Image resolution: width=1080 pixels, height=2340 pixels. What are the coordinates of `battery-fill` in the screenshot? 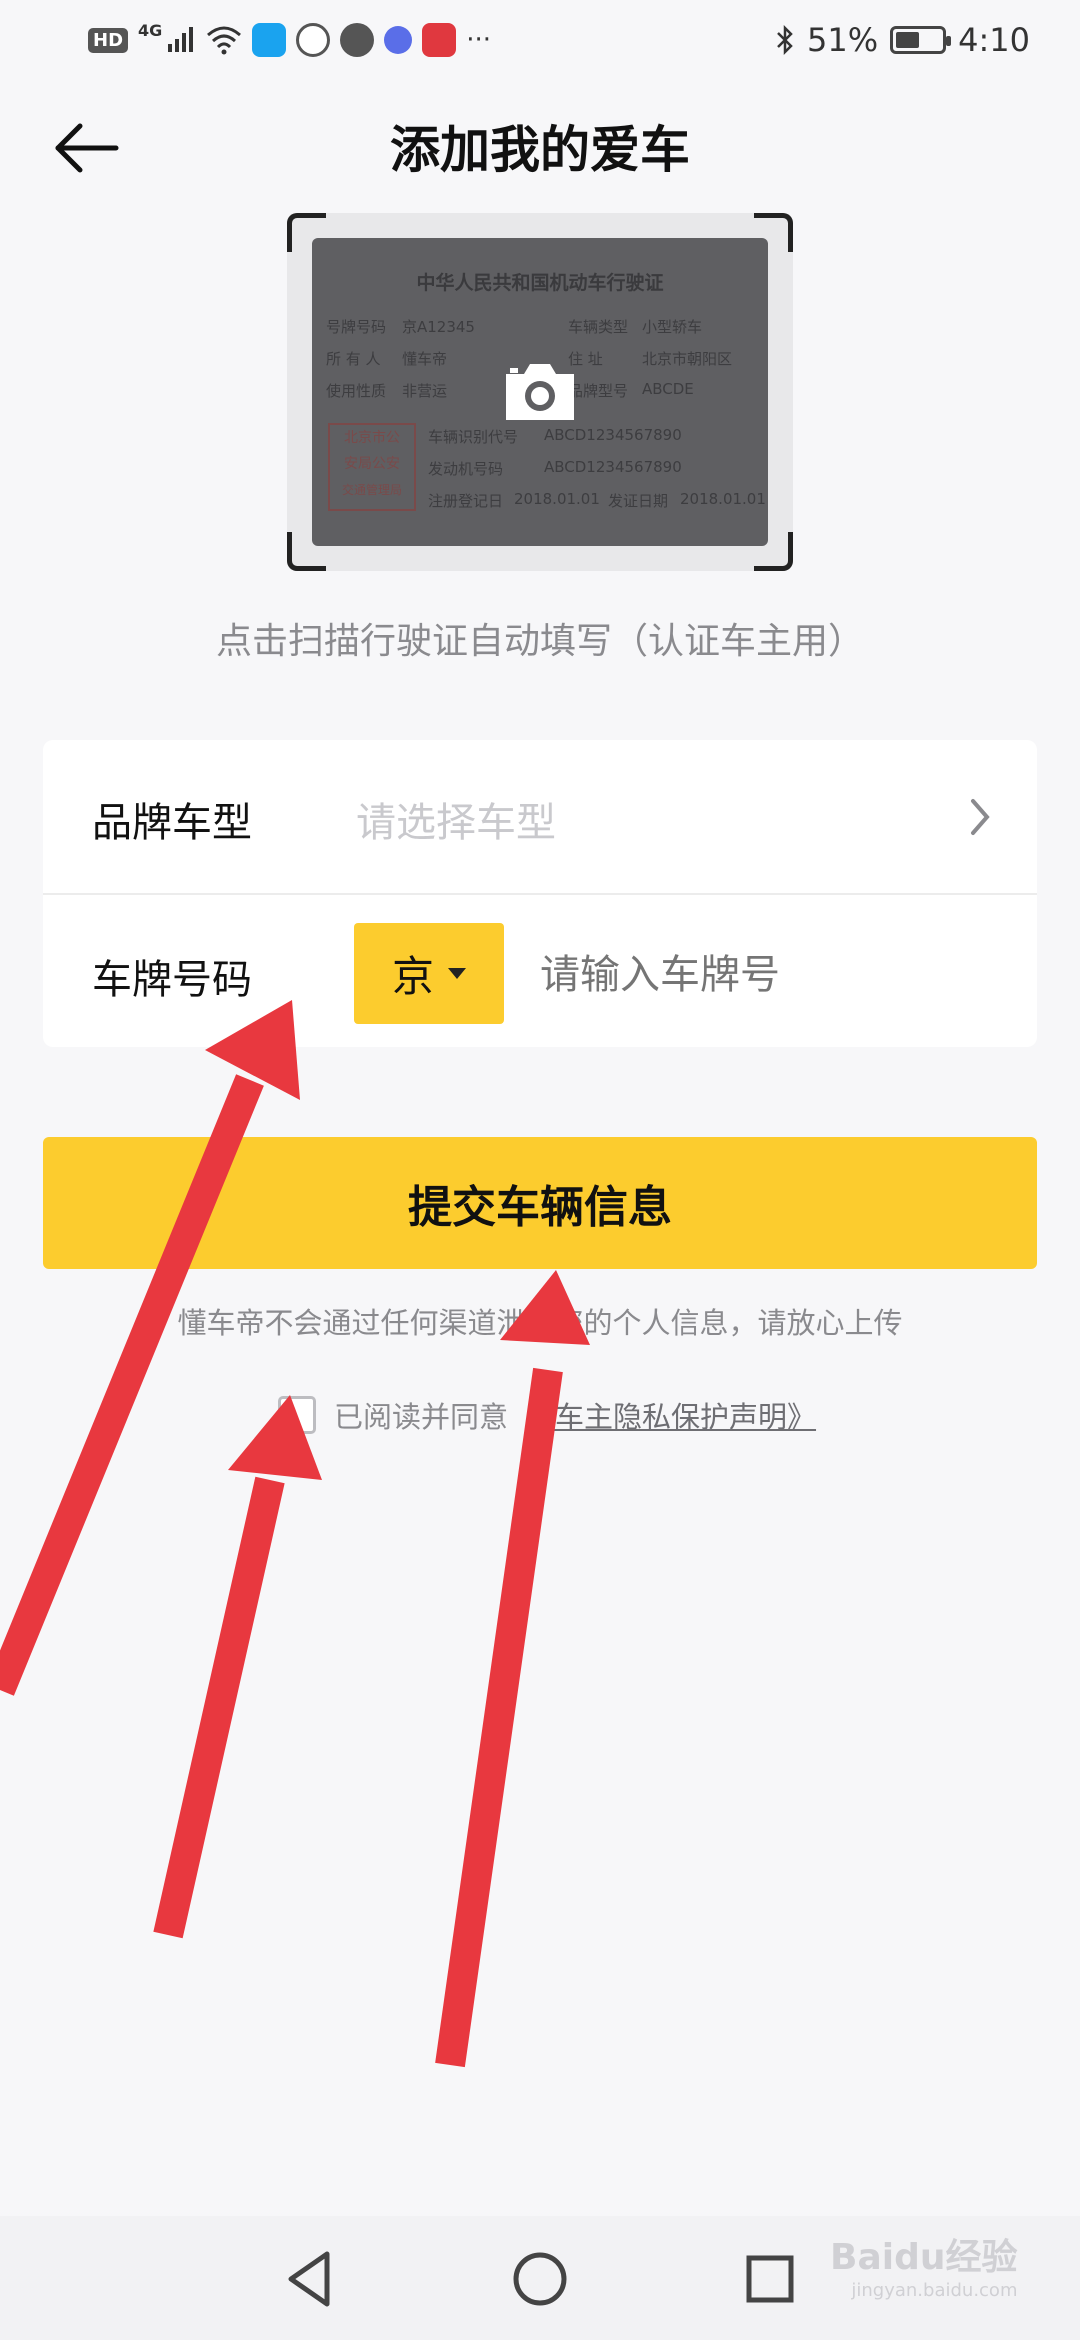 It's located at (907, 40).